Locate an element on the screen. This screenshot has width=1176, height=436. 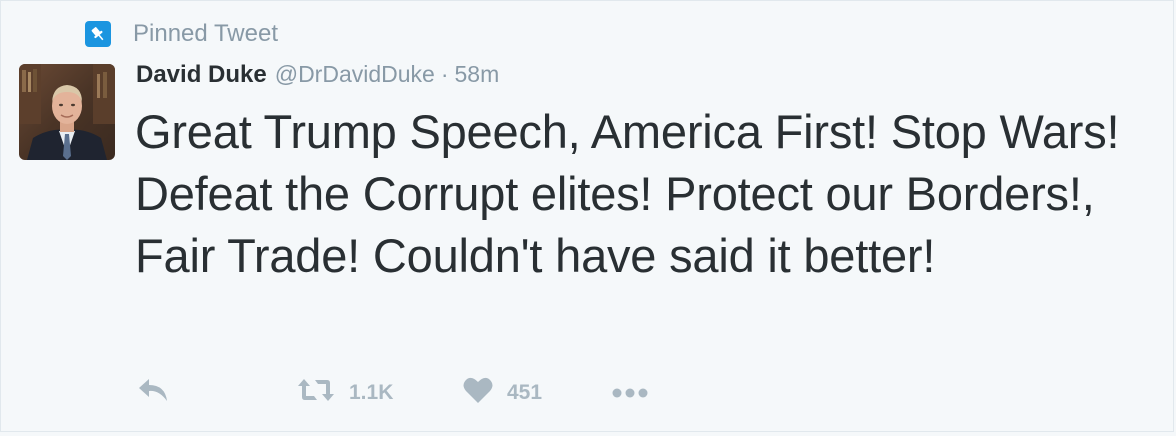
tweet-actions: 1.1K 451 is located at coordinates (393, 393).